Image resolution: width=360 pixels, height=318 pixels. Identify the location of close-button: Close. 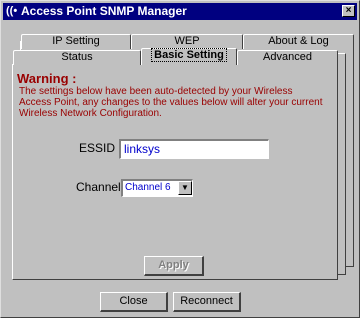
(134, 302).